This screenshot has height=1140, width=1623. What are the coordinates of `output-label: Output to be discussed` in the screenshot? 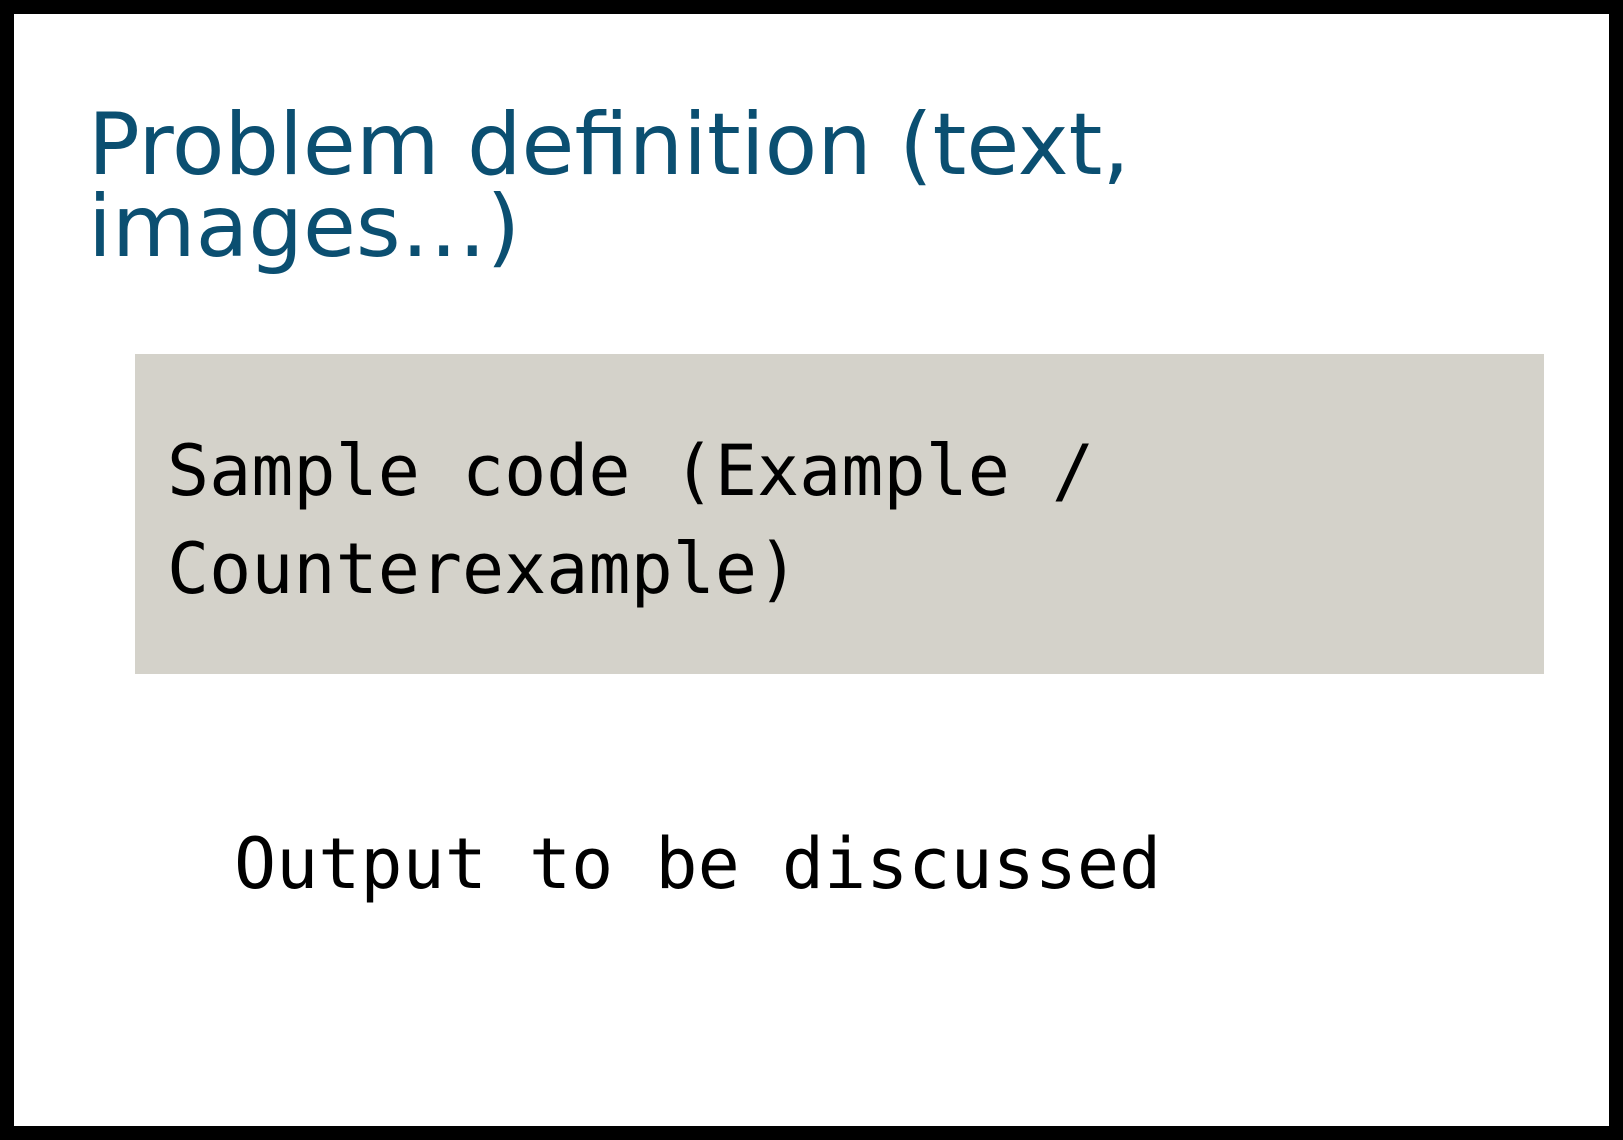 It's located at (698, 864).